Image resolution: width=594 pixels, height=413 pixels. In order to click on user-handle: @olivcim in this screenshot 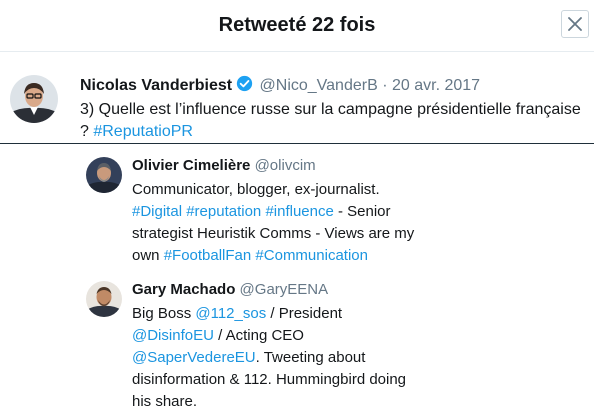, I will do `click(285, 165)`.